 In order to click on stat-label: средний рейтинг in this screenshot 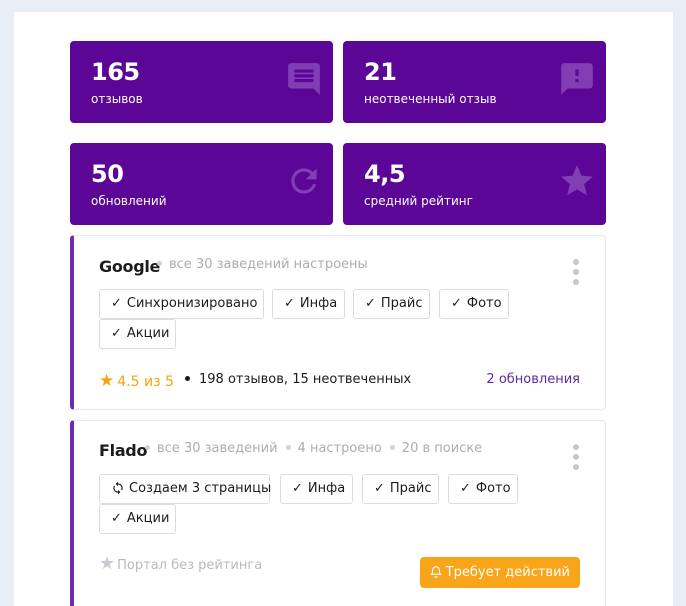, I will do `click(418, 201)`.